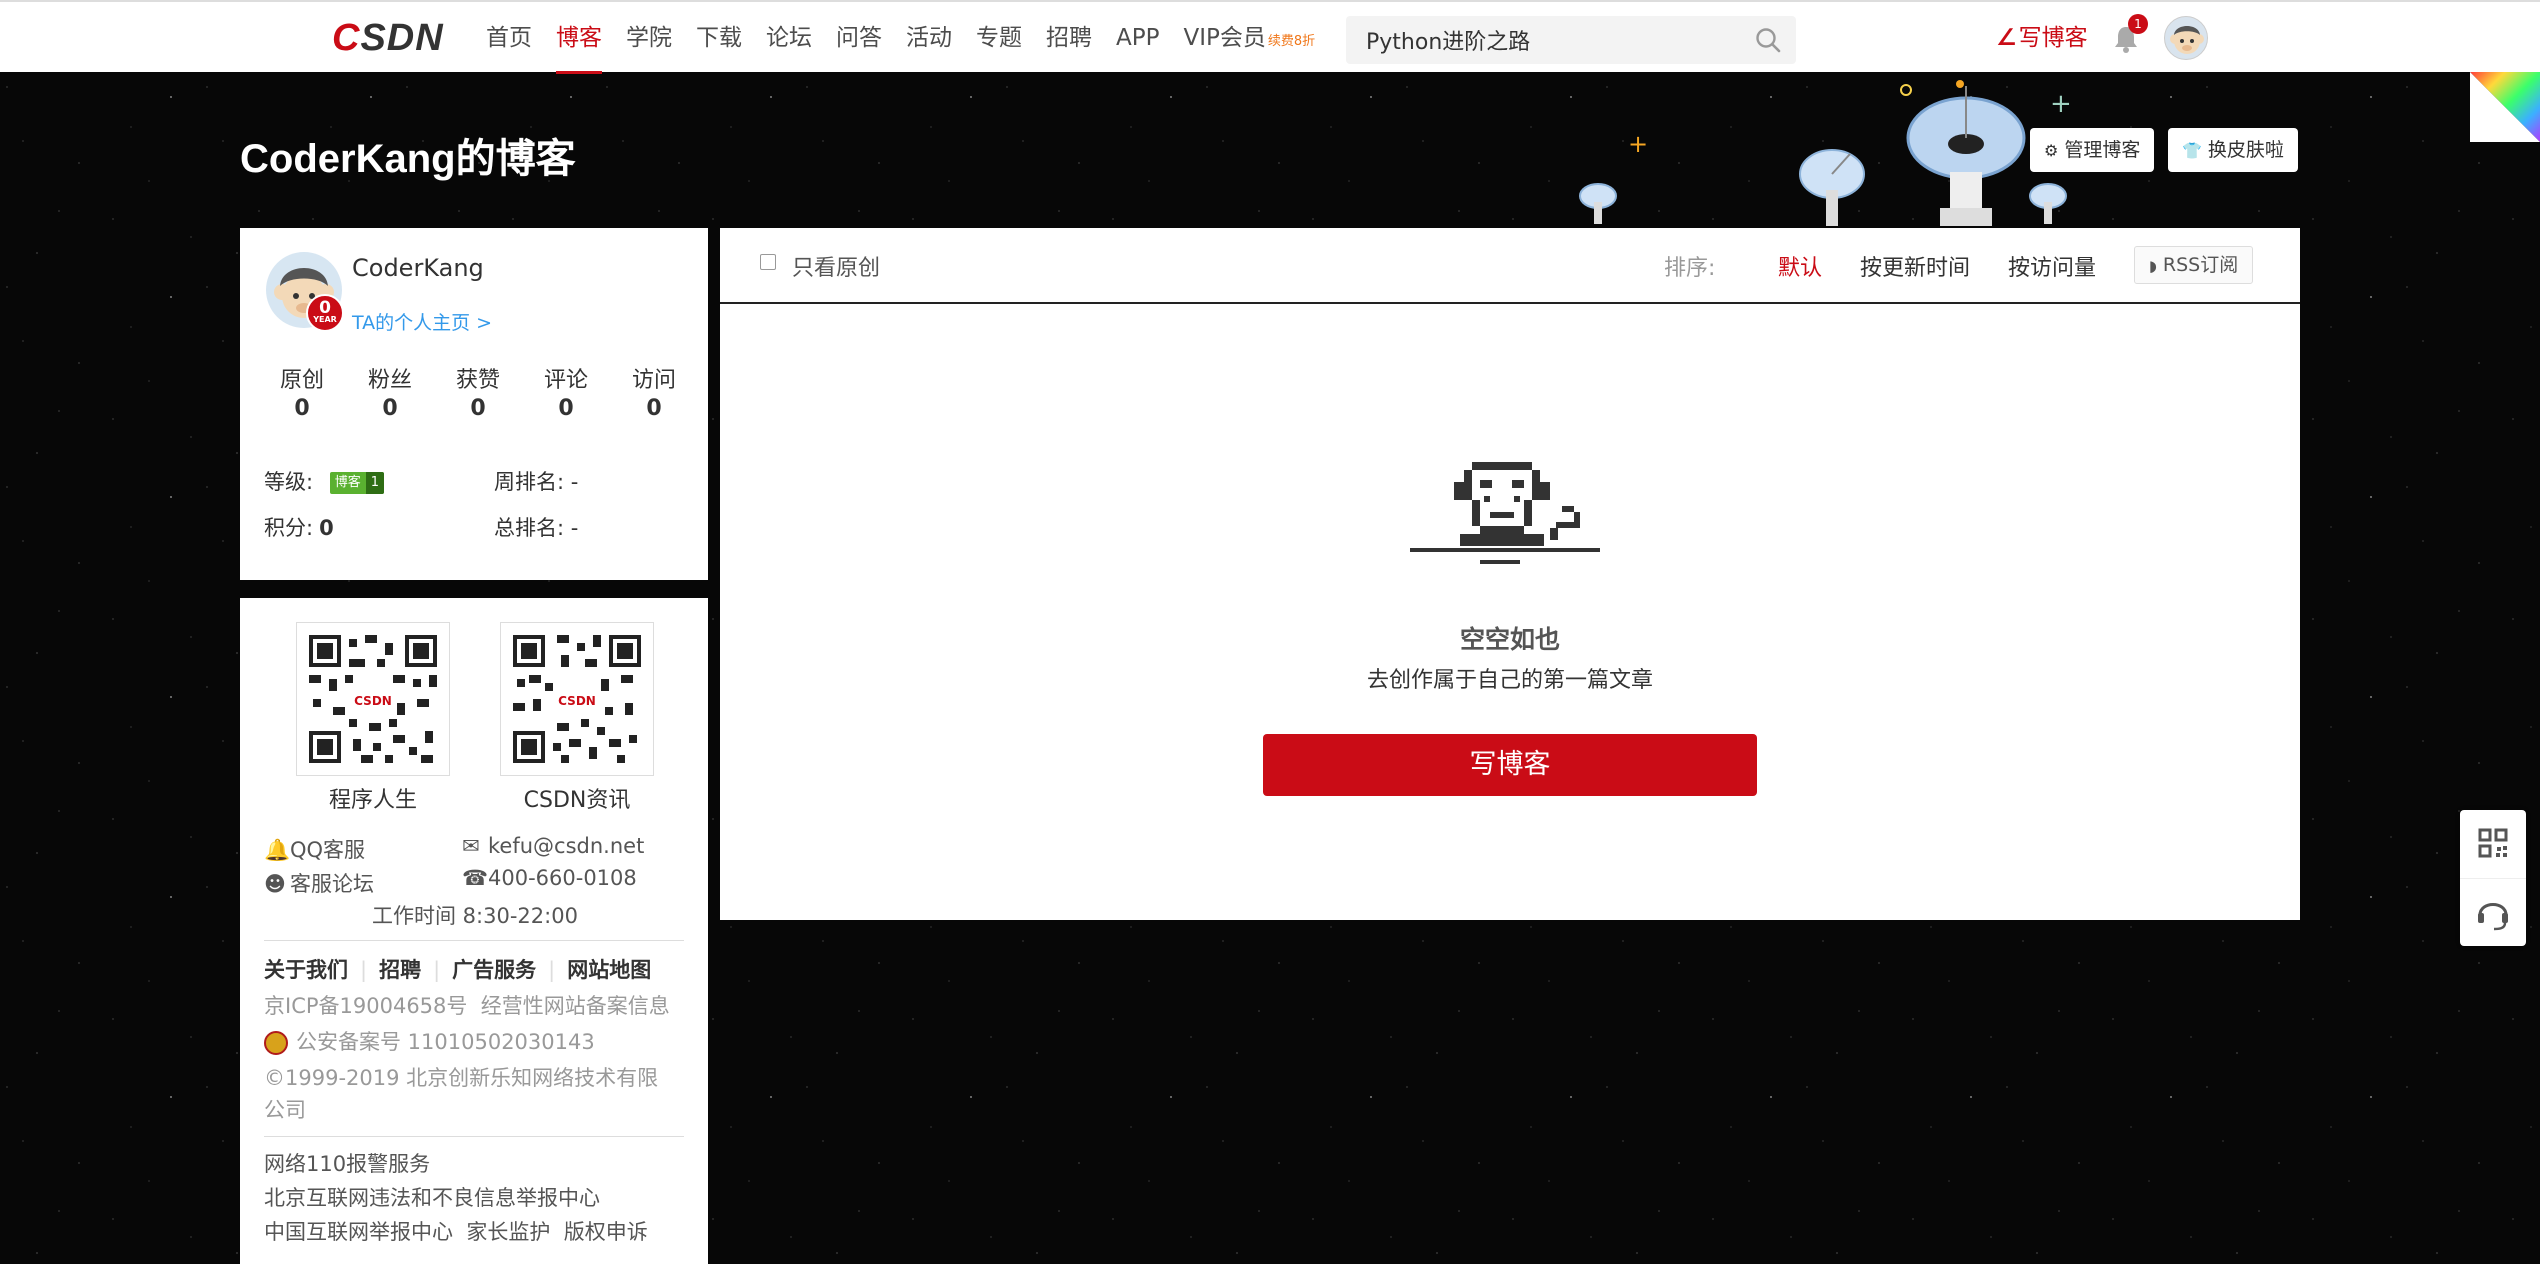  I want to click on floating-toolbar, so click(2493, 878).